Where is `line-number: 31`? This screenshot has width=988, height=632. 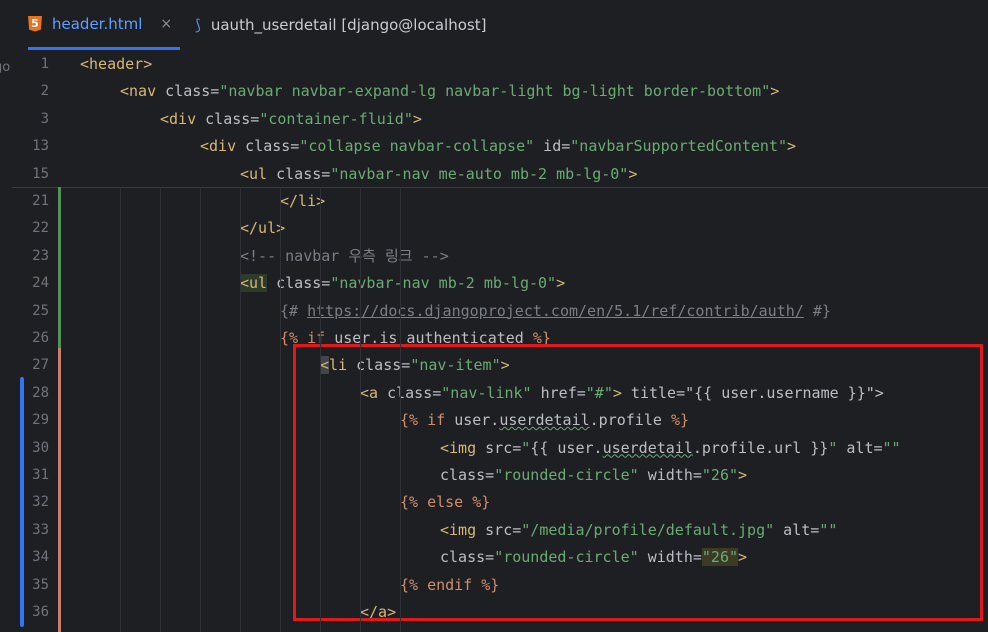 line-number: 31 is located at coordinates (40, 475).